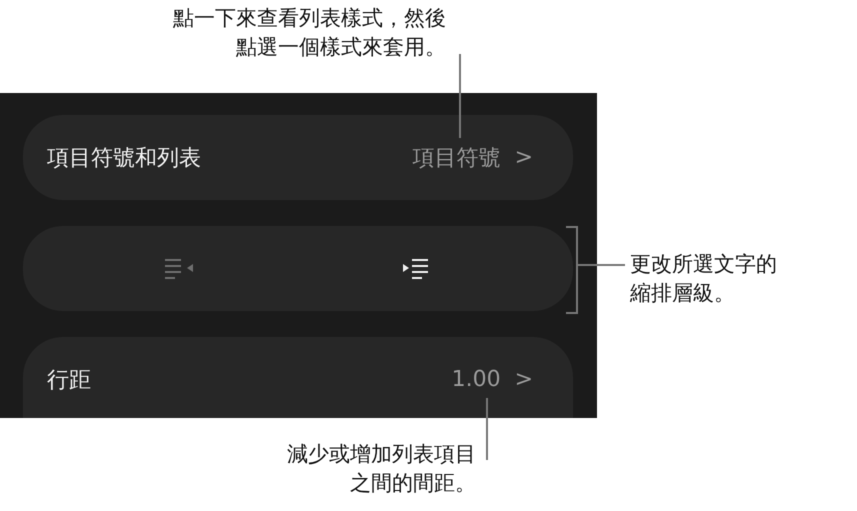  Describe the element at coordinates (309, 33) in the screenshot. I see `callout-text: 點一下來查看列表樣式，然後 點選一個樣式來套用。` at that location.